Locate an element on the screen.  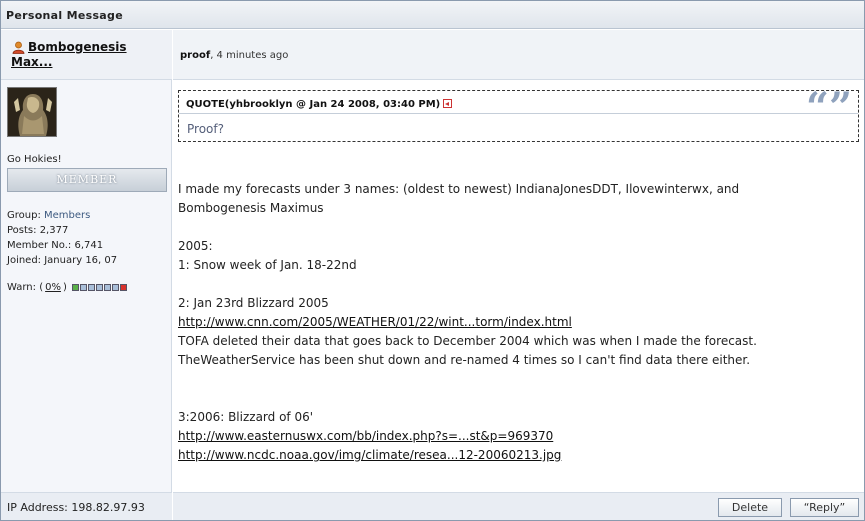
quote-marks-icon: “” is located at coordinates (828, 107).